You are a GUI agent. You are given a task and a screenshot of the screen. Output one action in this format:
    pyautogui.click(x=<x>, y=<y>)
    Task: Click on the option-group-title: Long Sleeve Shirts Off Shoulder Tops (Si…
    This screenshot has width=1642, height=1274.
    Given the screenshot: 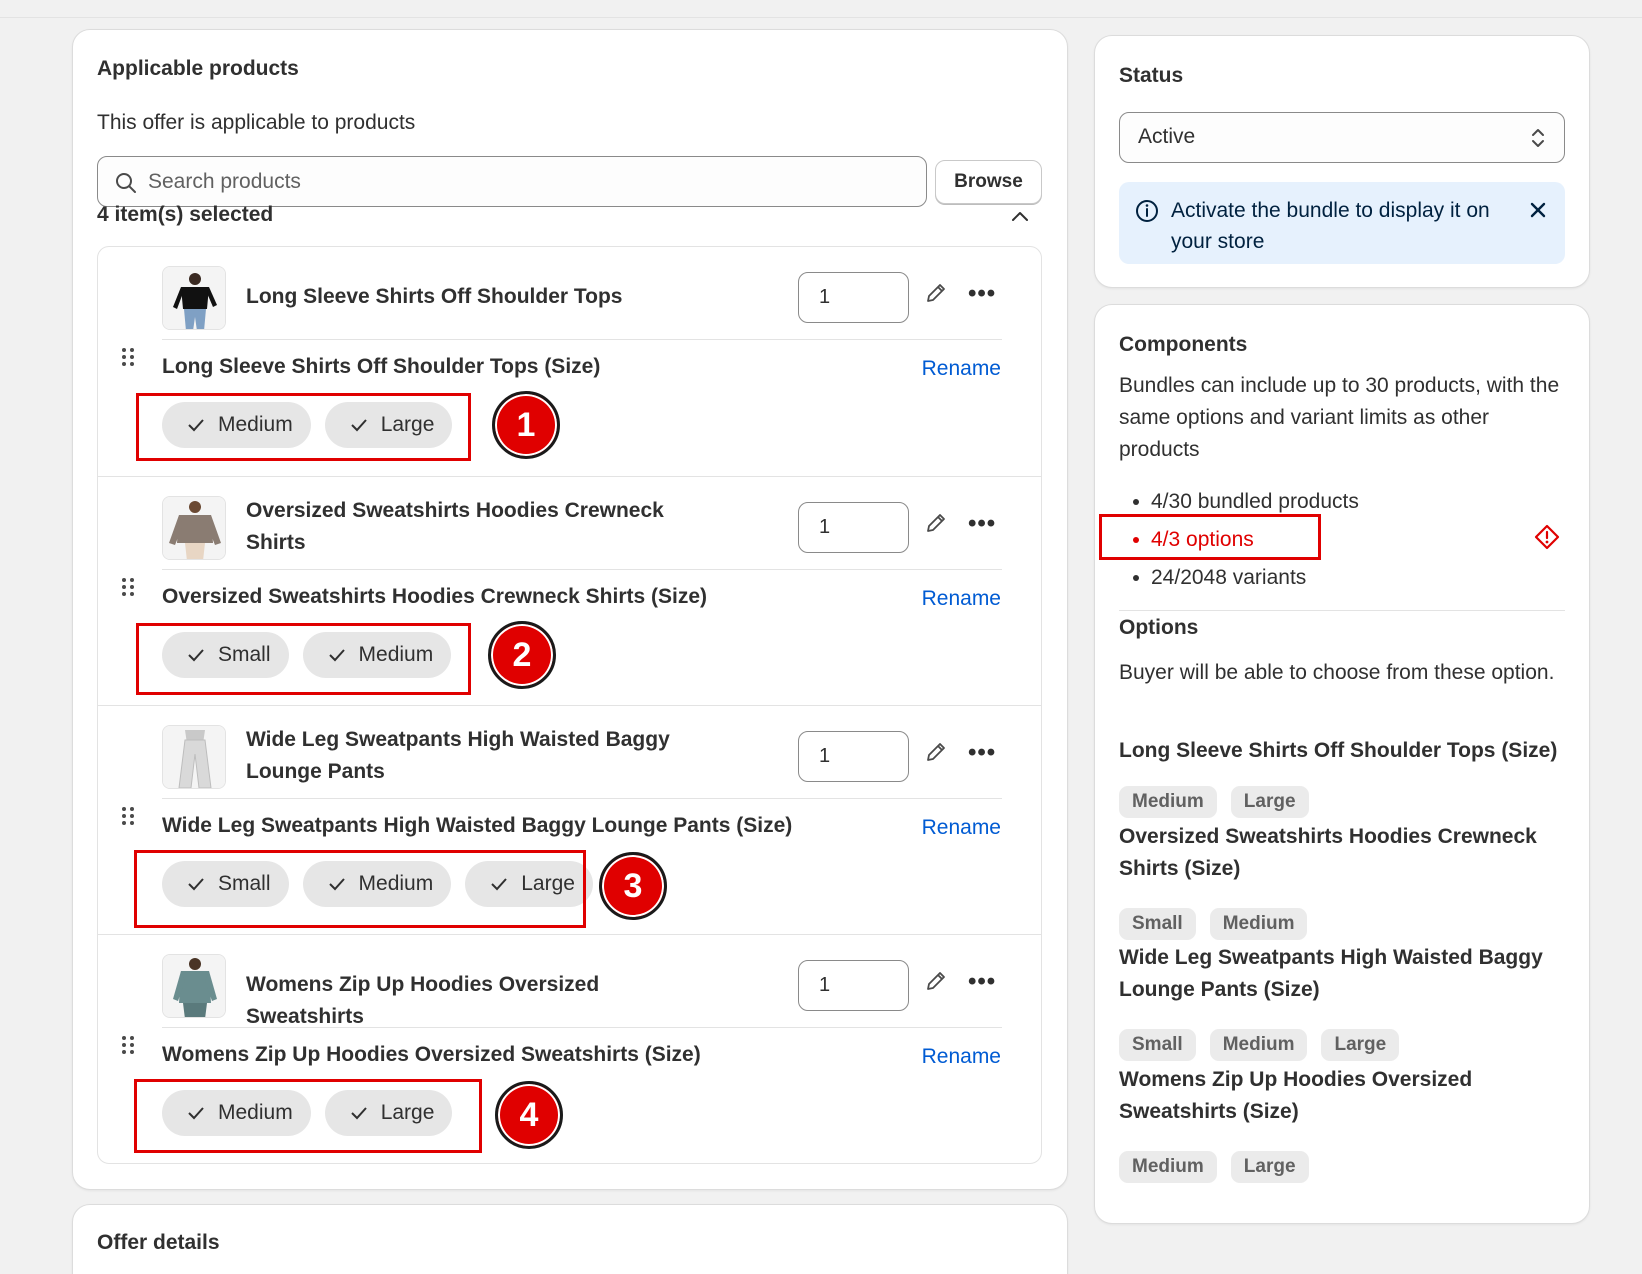 What is the action you would take?
    pyautogui.click(x=1338, y=750)
    